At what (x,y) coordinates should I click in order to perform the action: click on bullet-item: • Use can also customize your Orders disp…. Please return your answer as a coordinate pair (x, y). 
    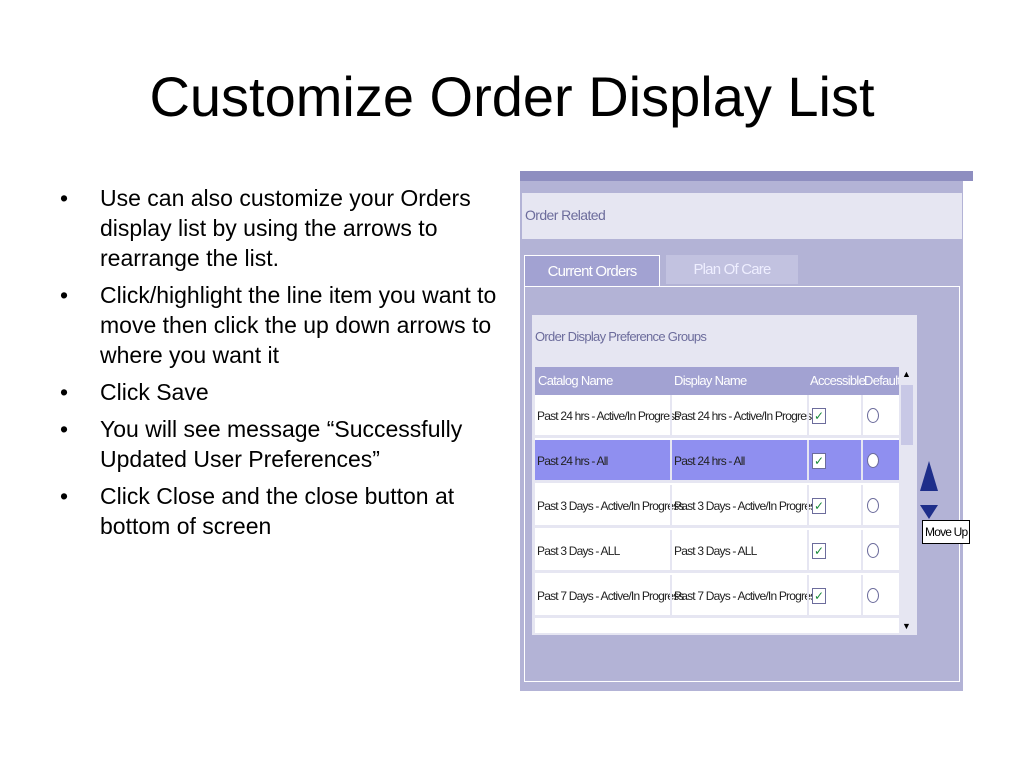
    Looking at the image, I should click on (278, 228).